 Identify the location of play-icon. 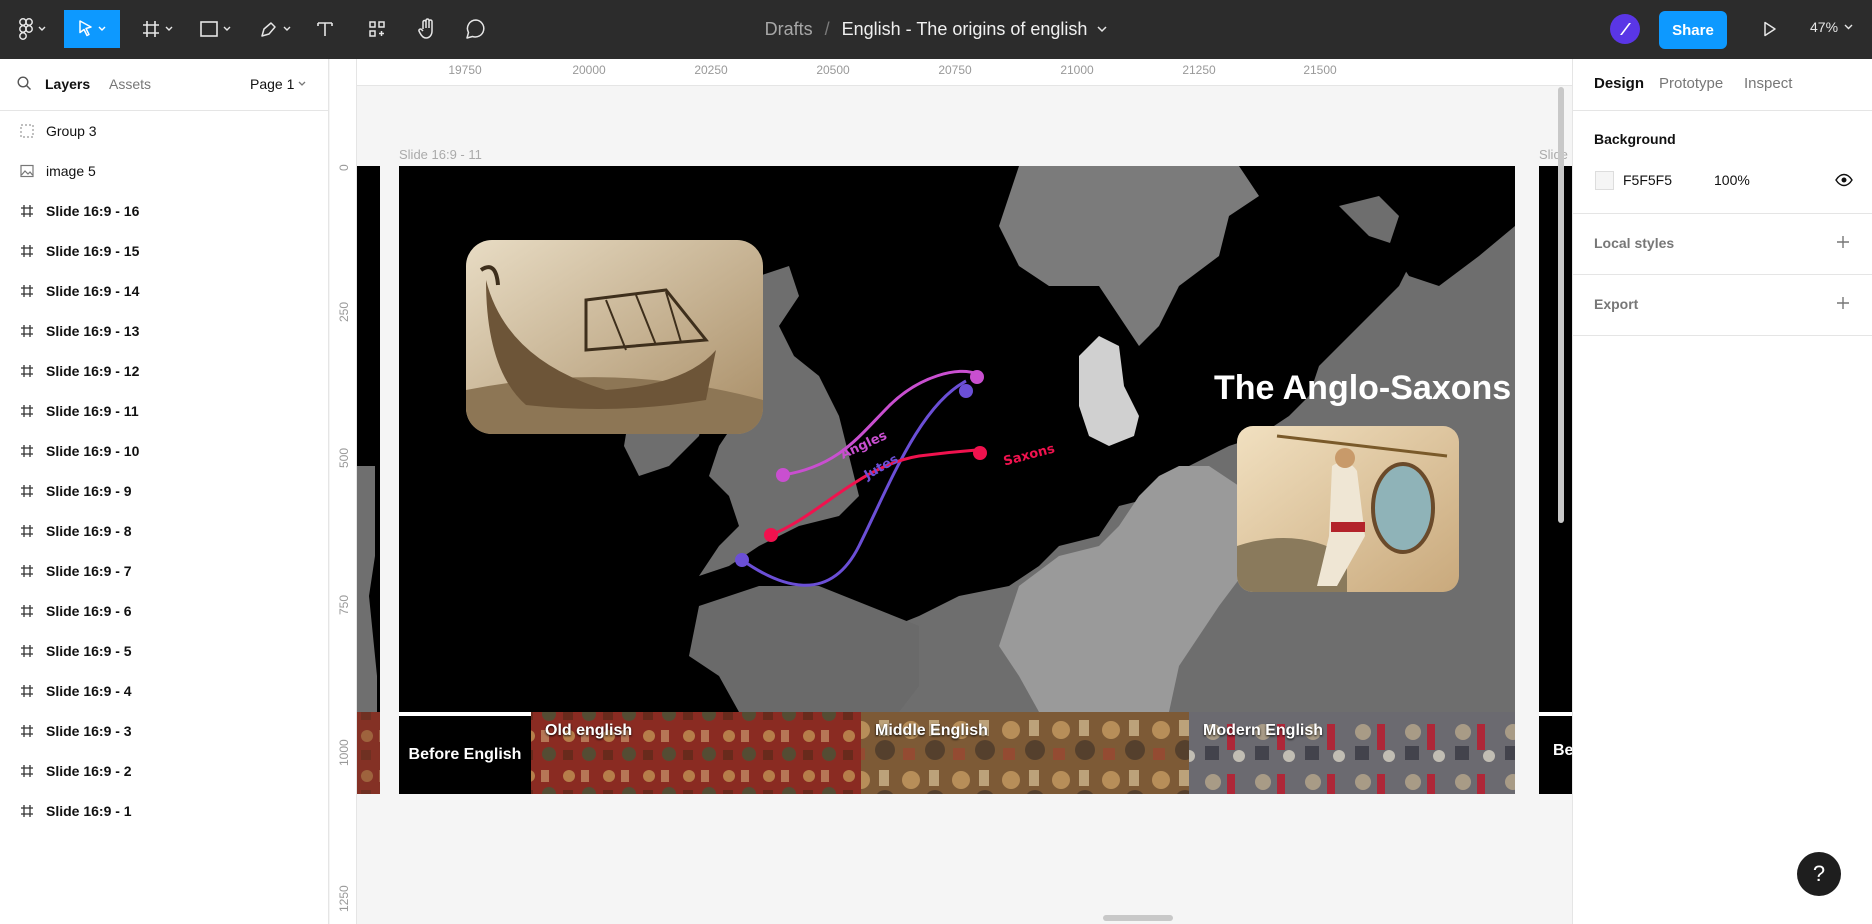
(1770, 29).